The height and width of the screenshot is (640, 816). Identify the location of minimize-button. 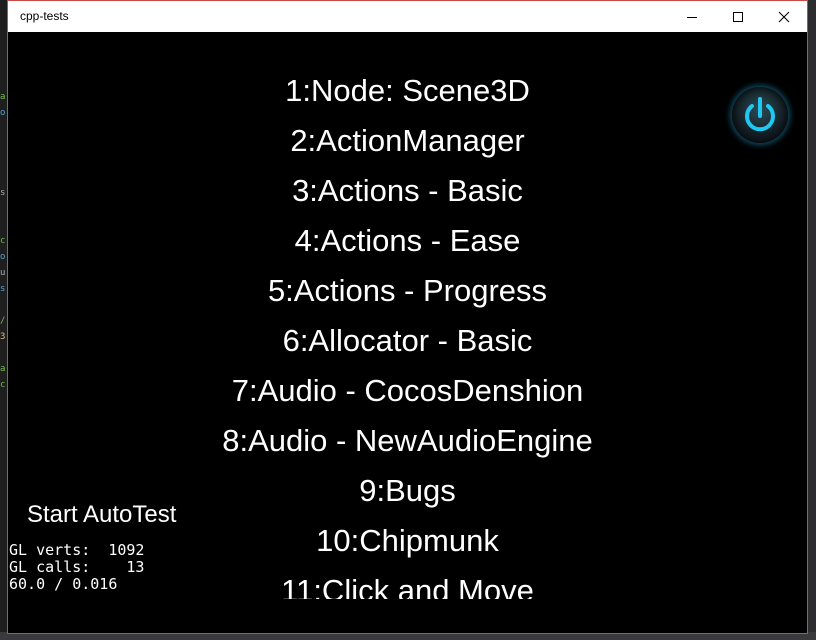
(692, 16).